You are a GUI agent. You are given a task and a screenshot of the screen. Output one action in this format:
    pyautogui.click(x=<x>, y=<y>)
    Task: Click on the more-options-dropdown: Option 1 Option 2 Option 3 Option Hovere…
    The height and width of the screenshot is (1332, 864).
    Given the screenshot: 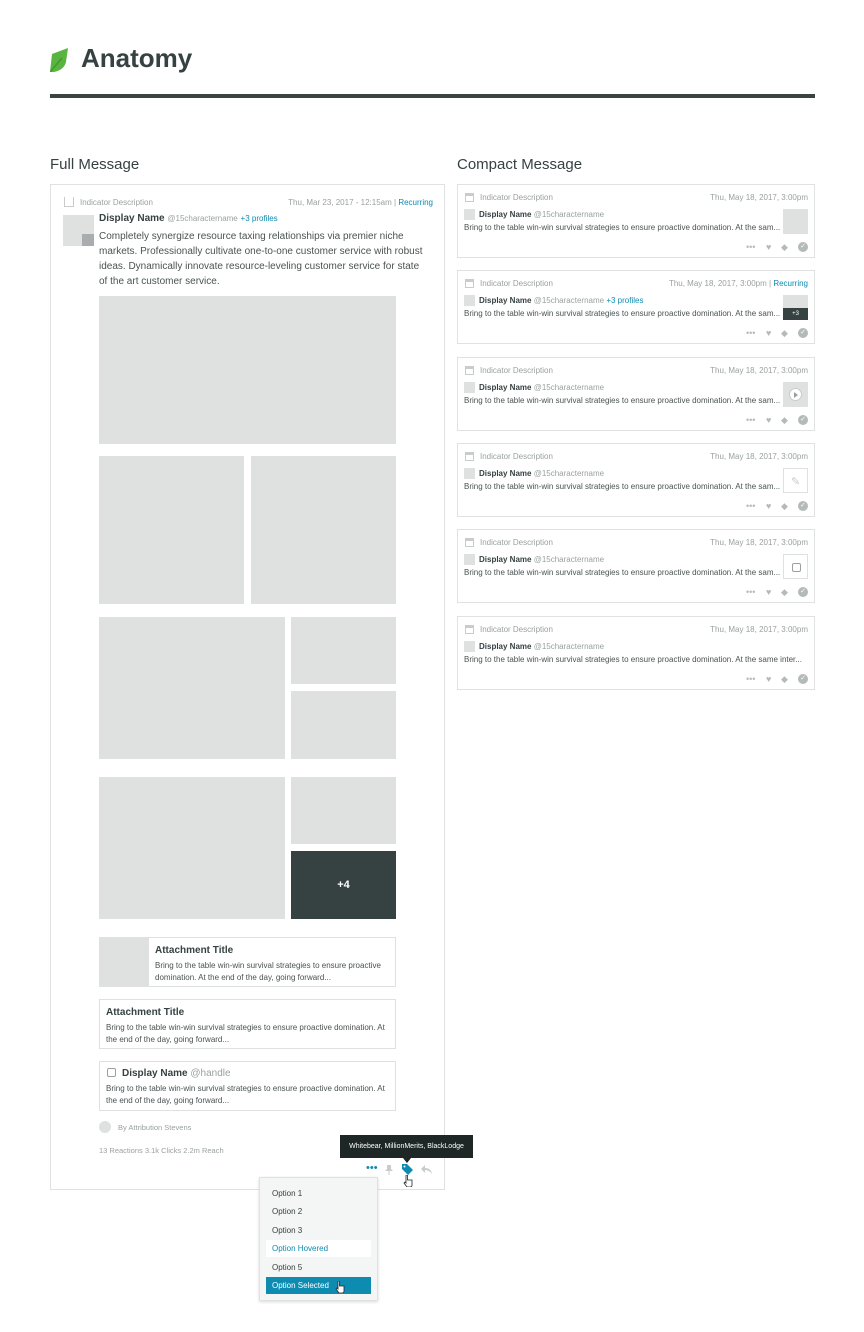 What is the action you would take?
    pyautogui.click(x=318, y=1239)
    